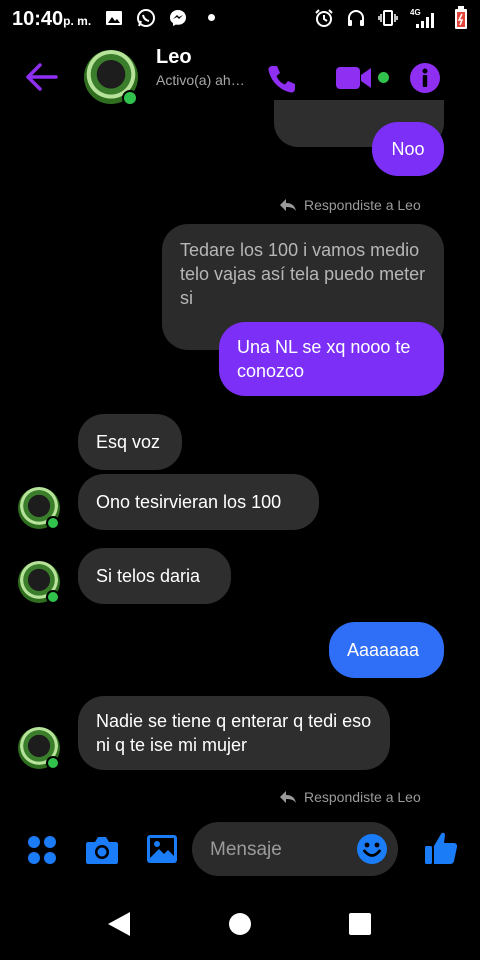 The height and width of the screenshot is (960, 480). Describe the element at coordinates (119, 924) in the screenshot. I see `back-triangle-icon` at that location.